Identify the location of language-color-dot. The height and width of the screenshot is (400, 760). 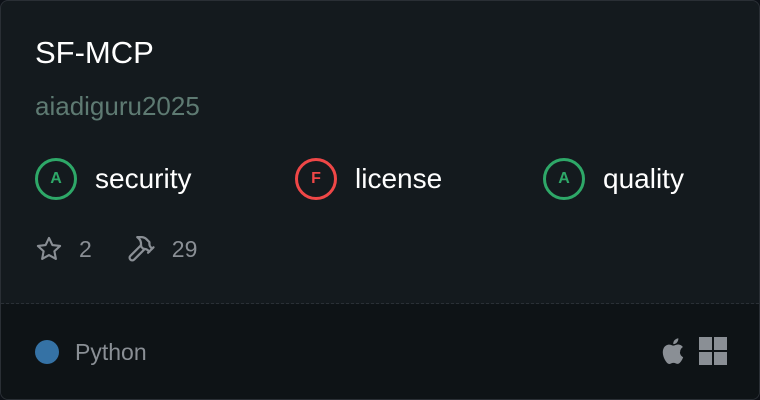
(47, 352).